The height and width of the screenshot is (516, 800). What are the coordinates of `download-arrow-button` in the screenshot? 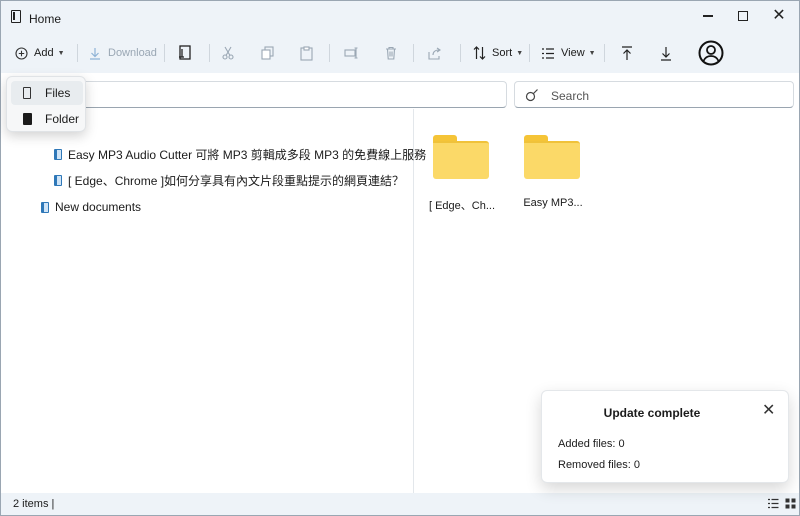 It's located at (666, 53).